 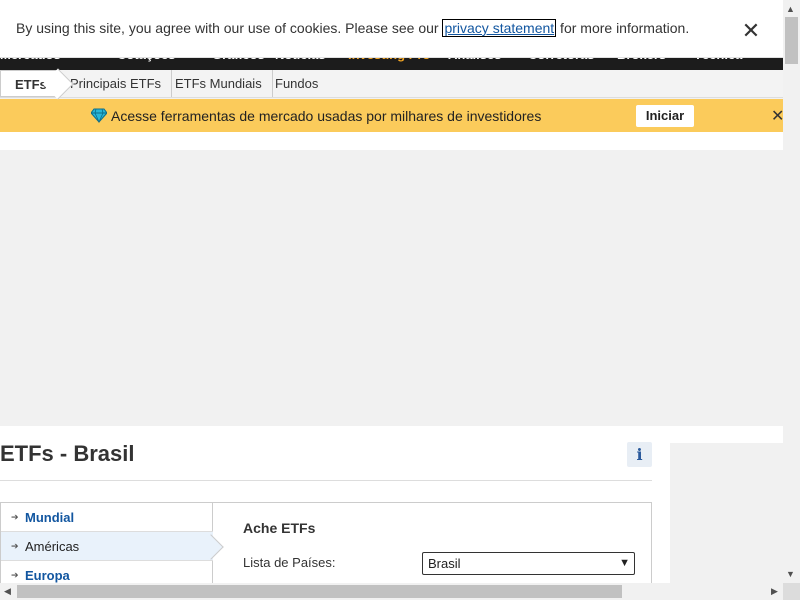 What do you see at coordinates (30, 83) in the screenshot?
I see `tab-etfs: ETFs` at bounding box center [30, 83].